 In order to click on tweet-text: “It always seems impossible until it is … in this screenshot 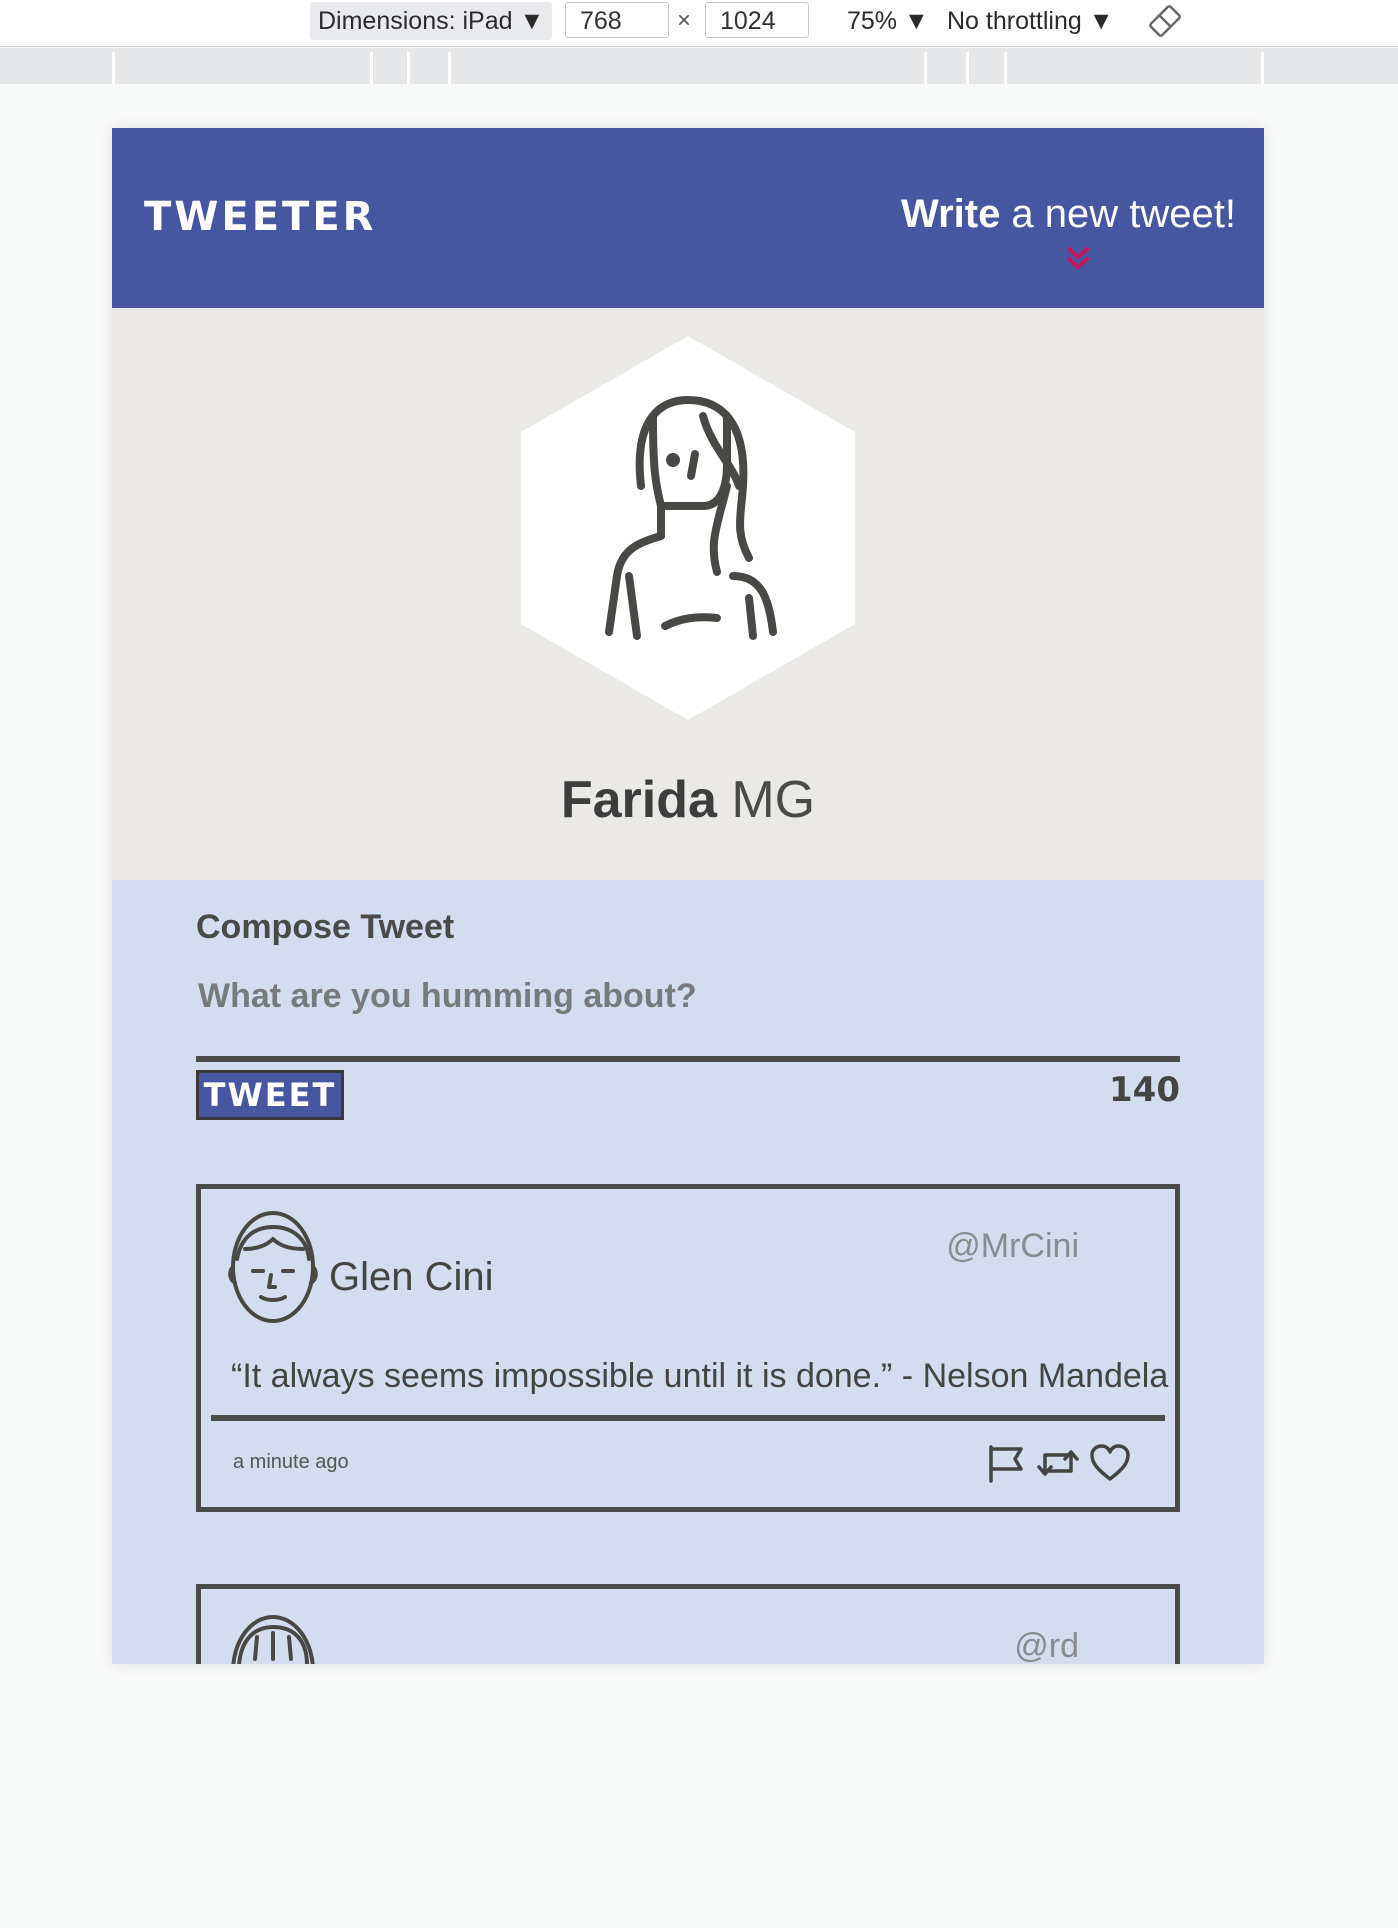, I will do `click(700, 1376)`.